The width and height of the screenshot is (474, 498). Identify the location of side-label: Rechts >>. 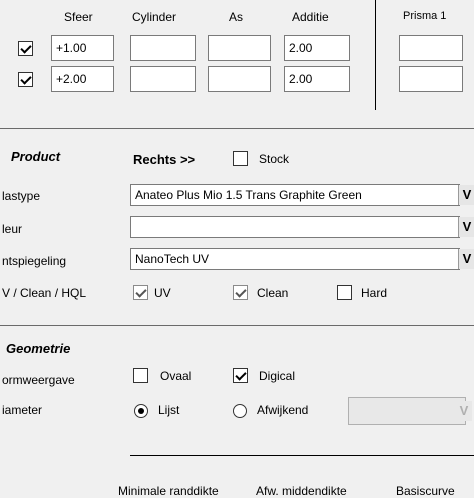
(164, 159).